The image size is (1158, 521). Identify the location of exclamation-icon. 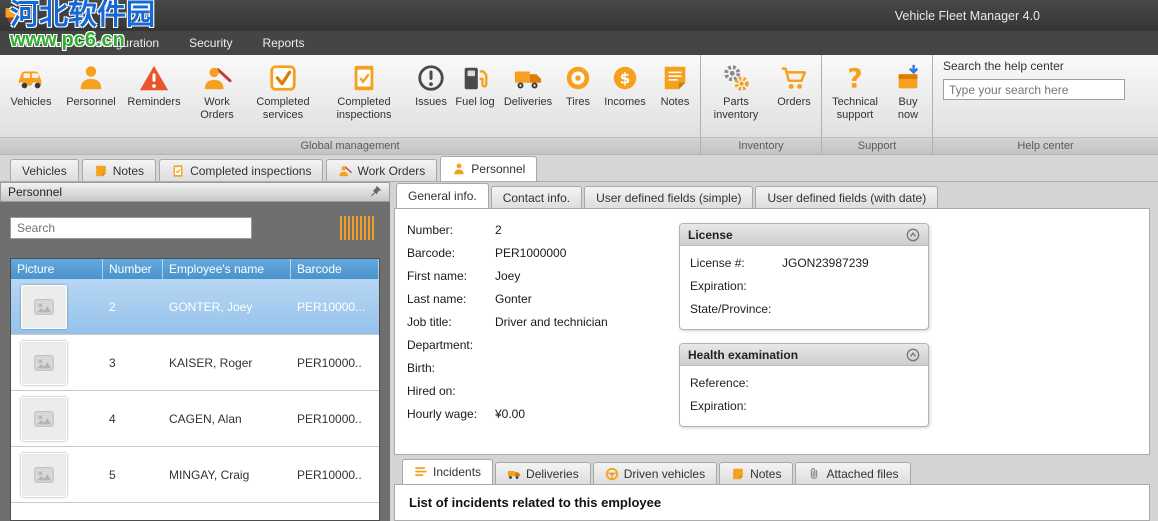
(431, 78).